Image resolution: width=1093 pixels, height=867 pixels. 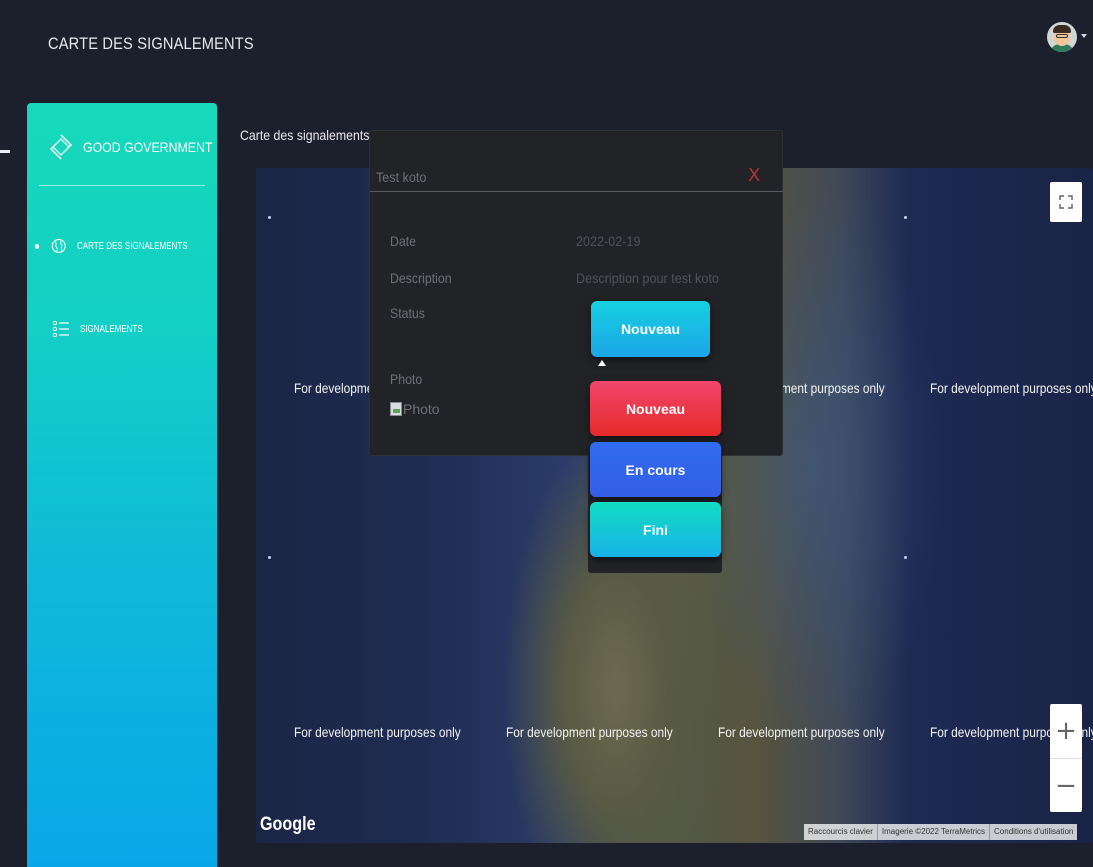 What do you see at coordinates (647, 278) in the screenshot?
I see `description-value: Description pour test koto` at bounding box center [647, 278].